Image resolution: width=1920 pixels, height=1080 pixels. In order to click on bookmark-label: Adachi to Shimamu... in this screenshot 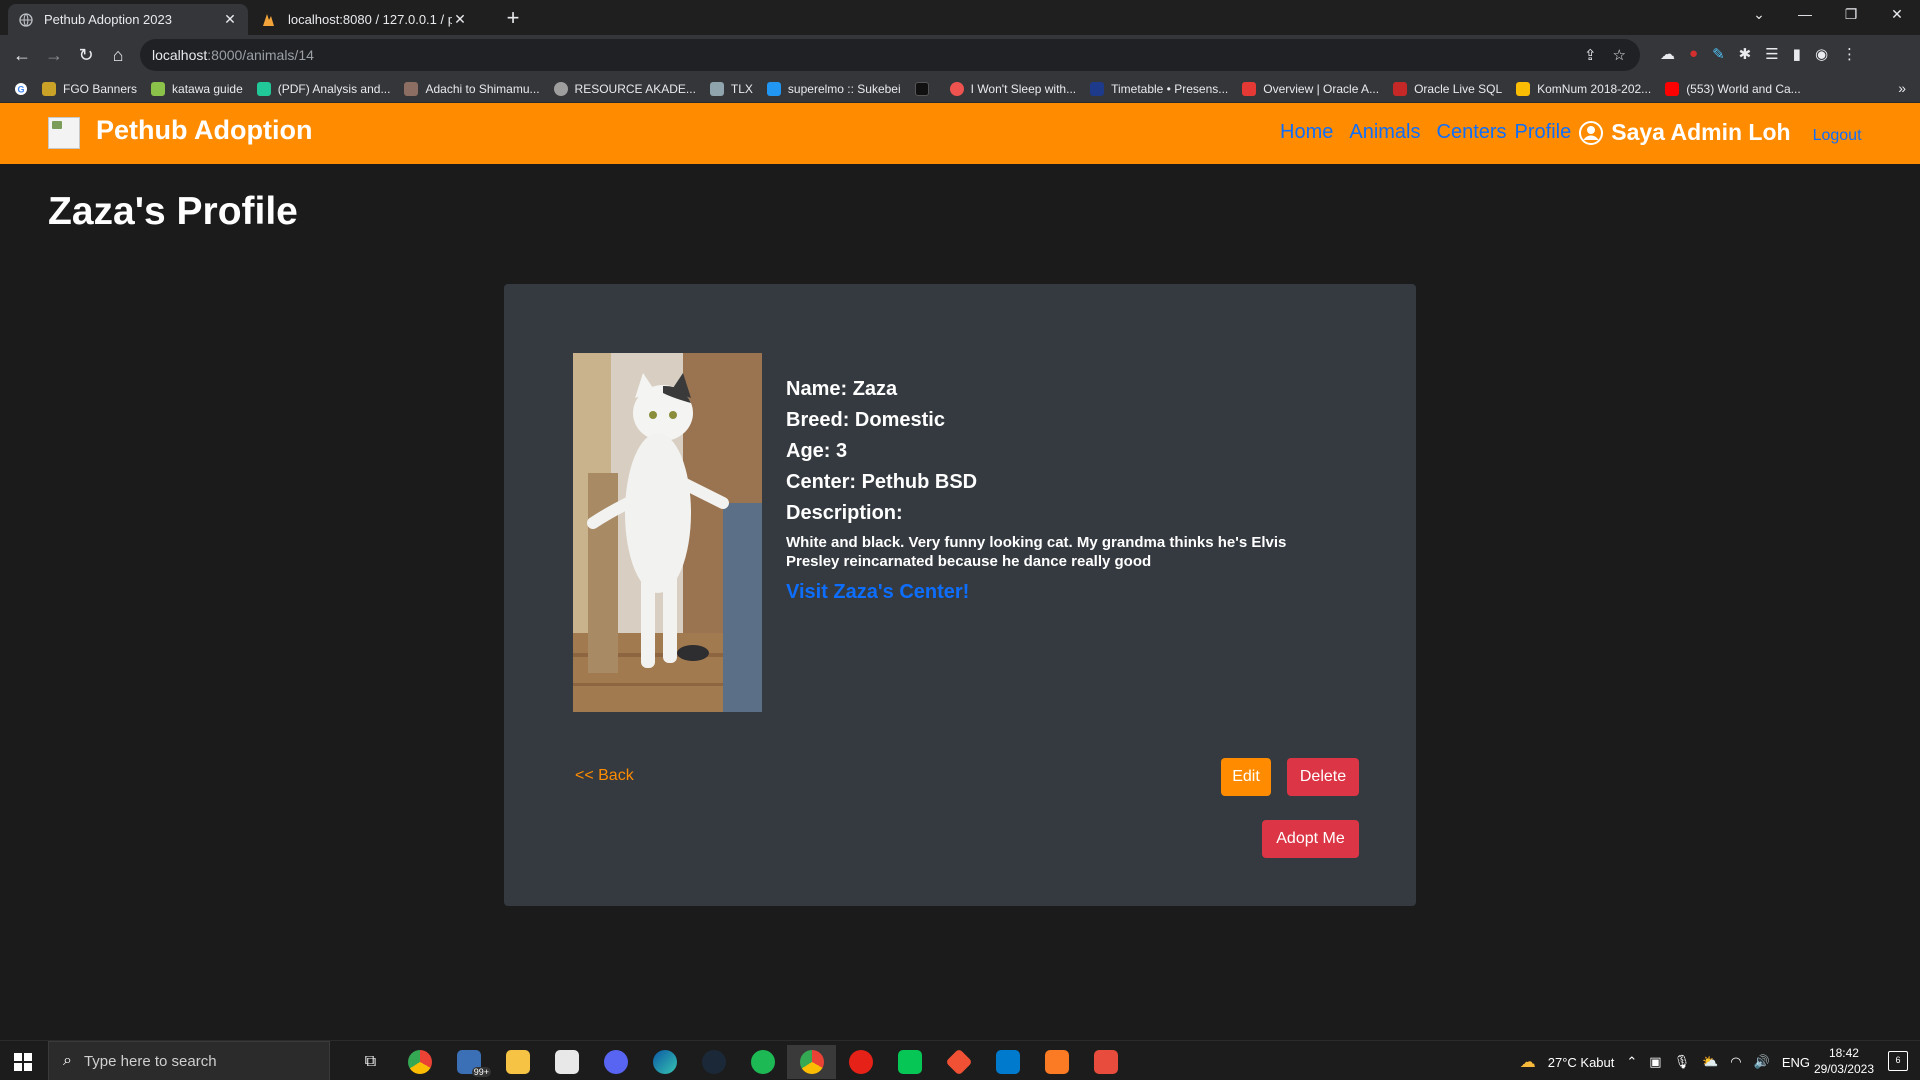, I will do `click(482, 88)`.